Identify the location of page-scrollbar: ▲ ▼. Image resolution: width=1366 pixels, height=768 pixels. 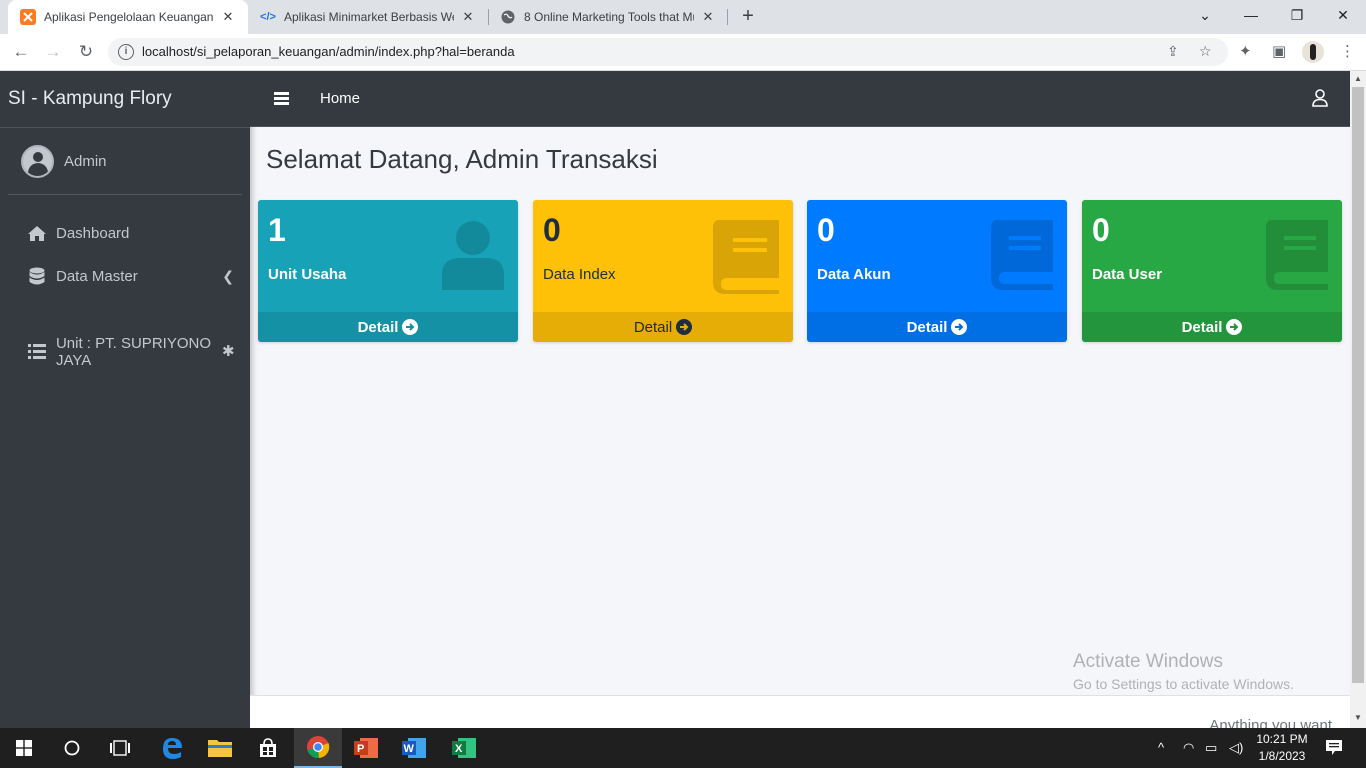
(1358, 399).